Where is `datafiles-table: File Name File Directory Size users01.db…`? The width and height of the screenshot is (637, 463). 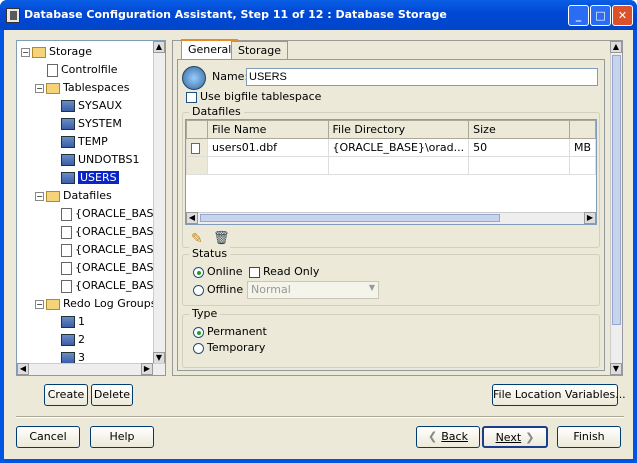
datafiles-table: File Name File Directory Size users01.db… is located at coordinates (391, 172).